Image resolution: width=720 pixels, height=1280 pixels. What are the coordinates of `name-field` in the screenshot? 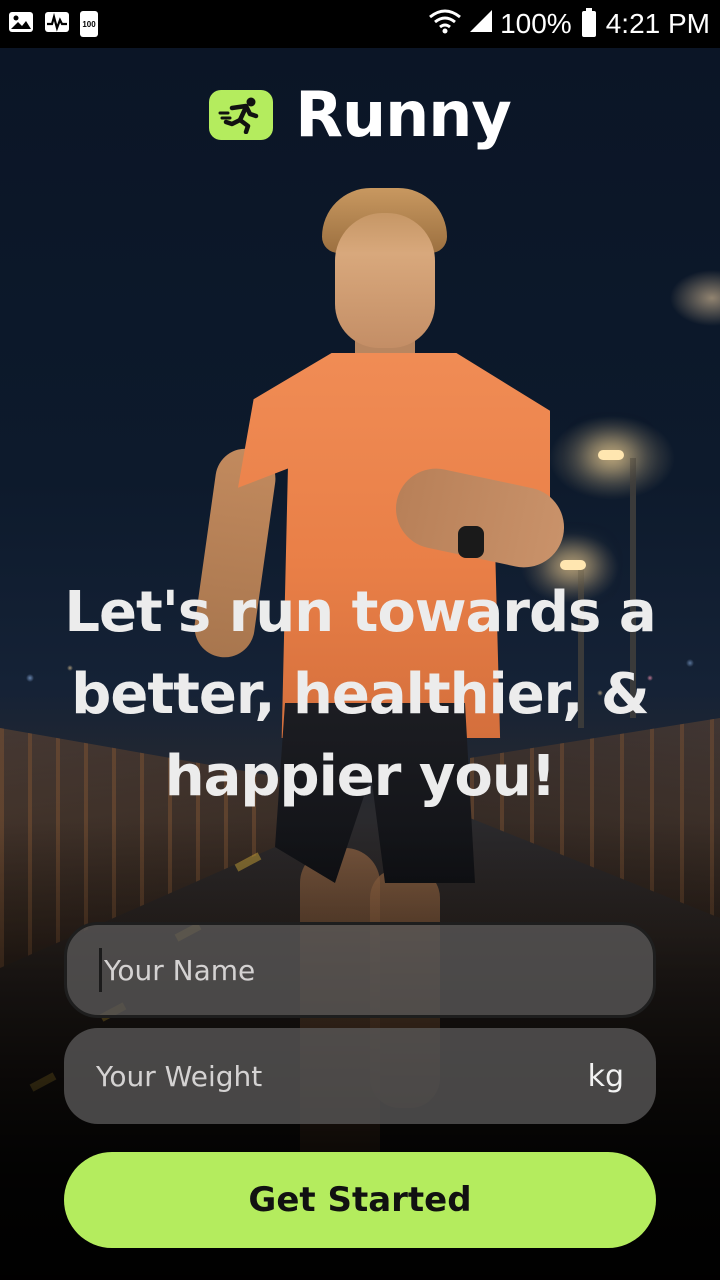 It's located at (360, 970).